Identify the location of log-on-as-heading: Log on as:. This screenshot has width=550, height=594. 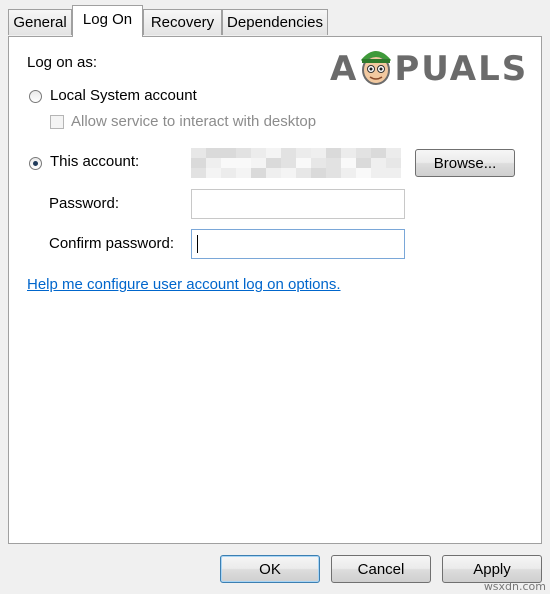
(62, 62).